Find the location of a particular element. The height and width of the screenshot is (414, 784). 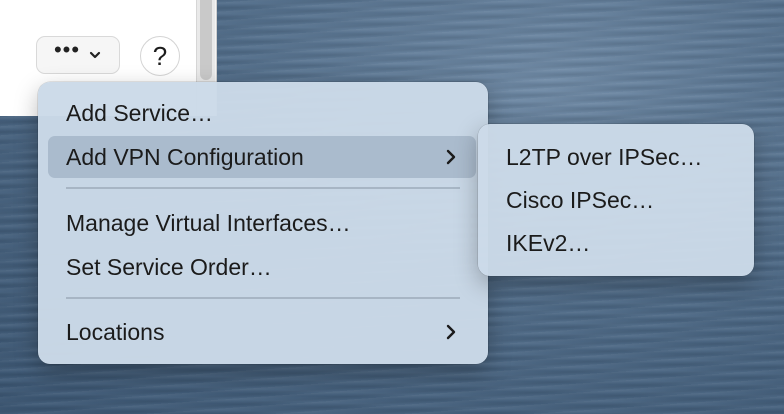

menu-item-add-vpn-configuration: Add VPN Configuration is located at coordinates (262, 157).